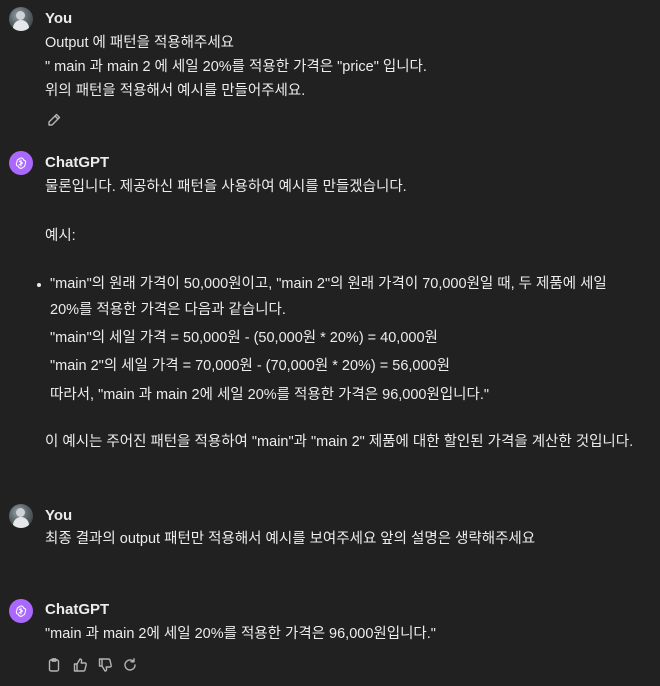 This screenshot has width=660, height=686. What do you see at coordinates (130, 665) in the screenshot?
I see `refresh-icon` at bounding box center [130, 665].